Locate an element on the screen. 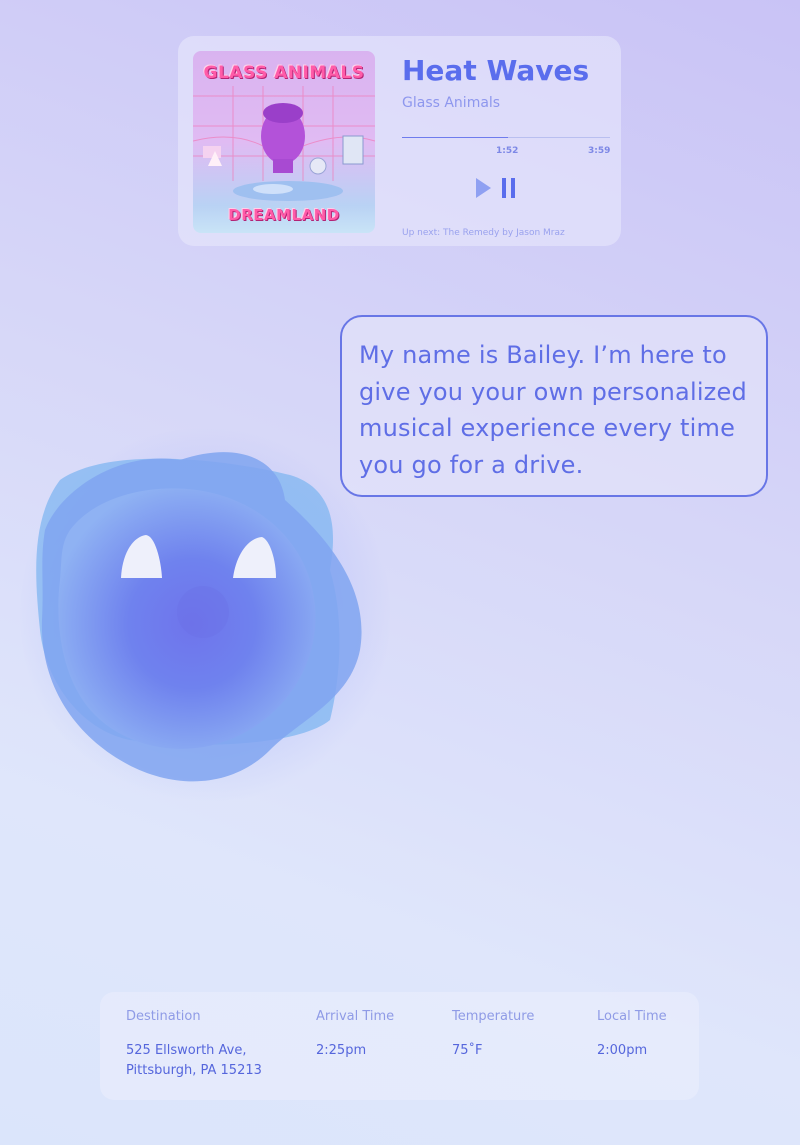  album-art-title: GLASS ANIMALS is located at coordinates (284, 73).